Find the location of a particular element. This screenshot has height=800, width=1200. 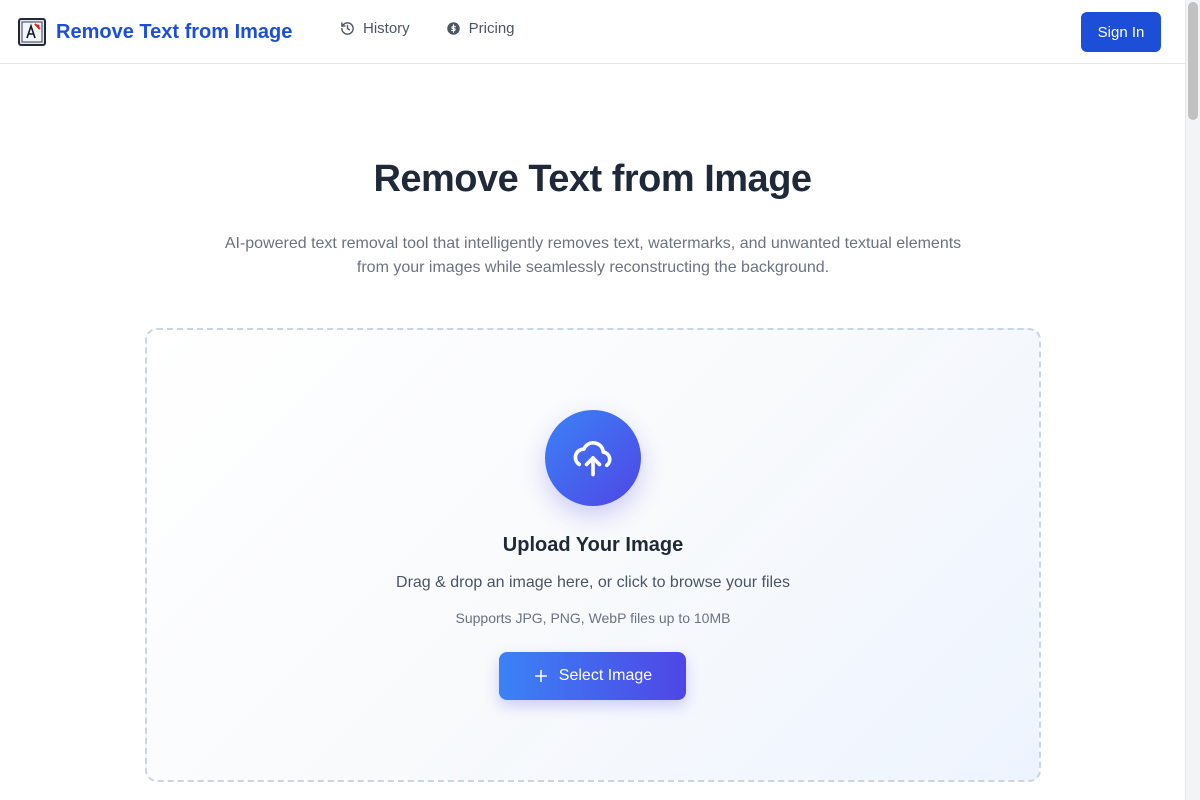

nav-history: History is located at coordinates (375, 28).